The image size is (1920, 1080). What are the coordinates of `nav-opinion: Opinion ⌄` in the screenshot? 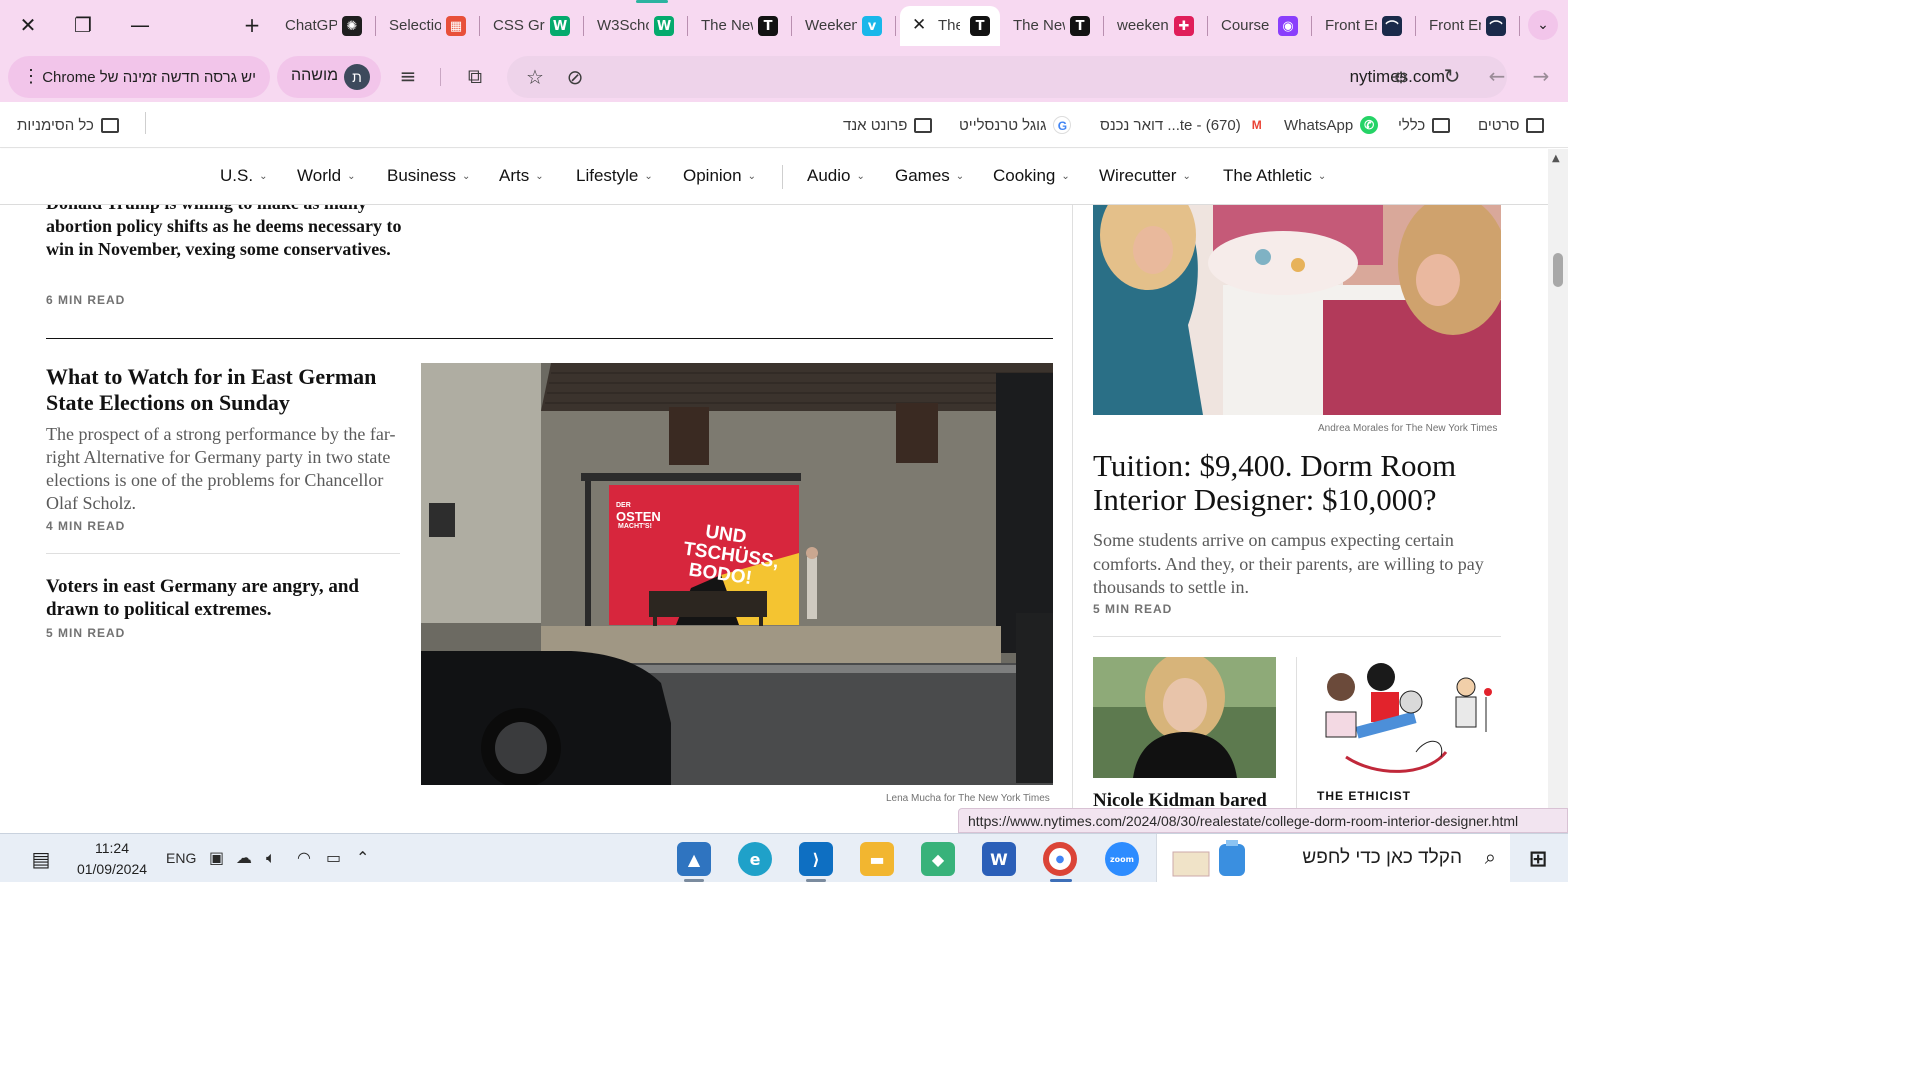 It's located at (719, 176).